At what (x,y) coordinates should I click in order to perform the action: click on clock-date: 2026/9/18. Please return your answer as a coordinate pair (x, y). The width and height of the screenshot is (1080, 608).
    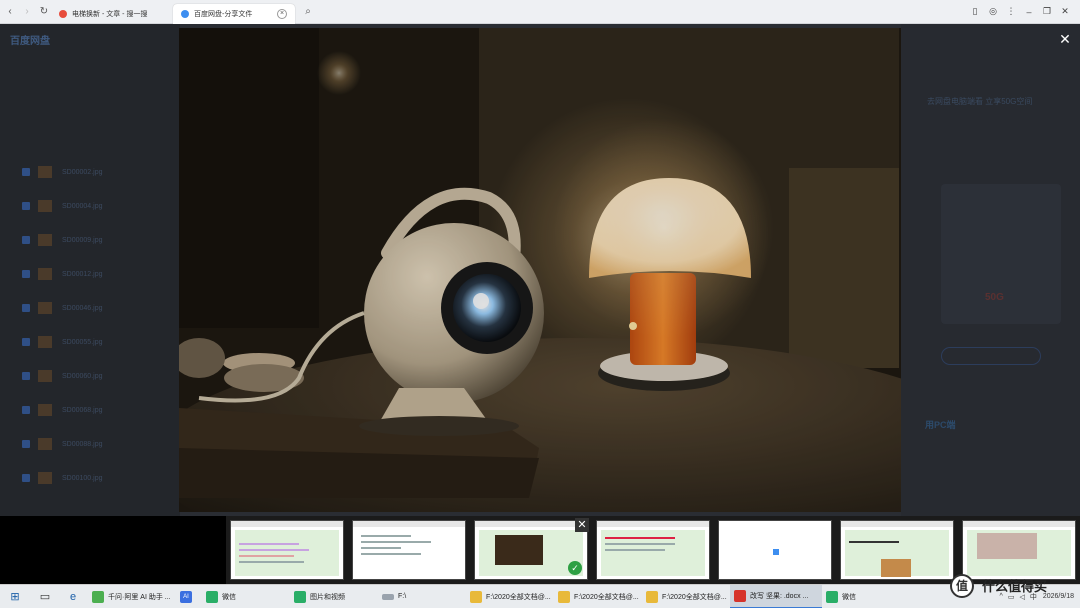
    Looking at the image, I should click on (1058, 596).